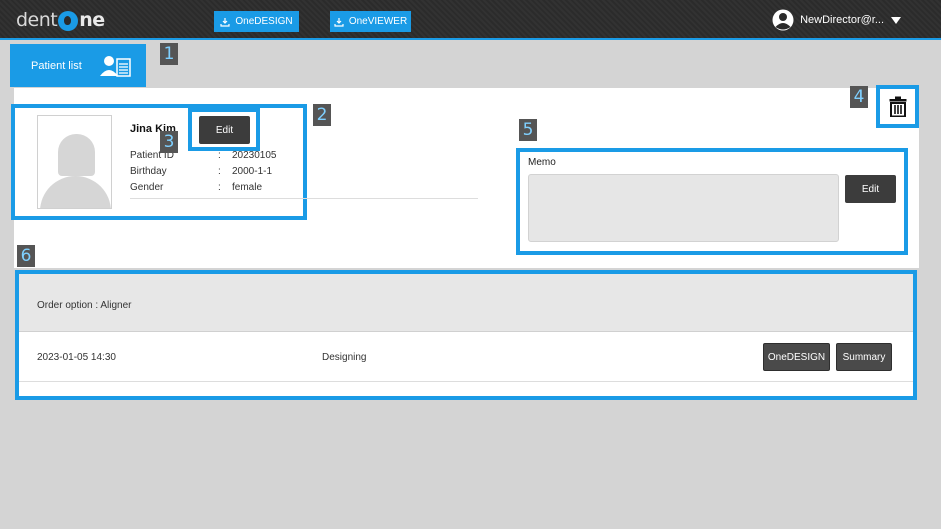  I want to click on callout-number-5: 5, so click(528, 130).